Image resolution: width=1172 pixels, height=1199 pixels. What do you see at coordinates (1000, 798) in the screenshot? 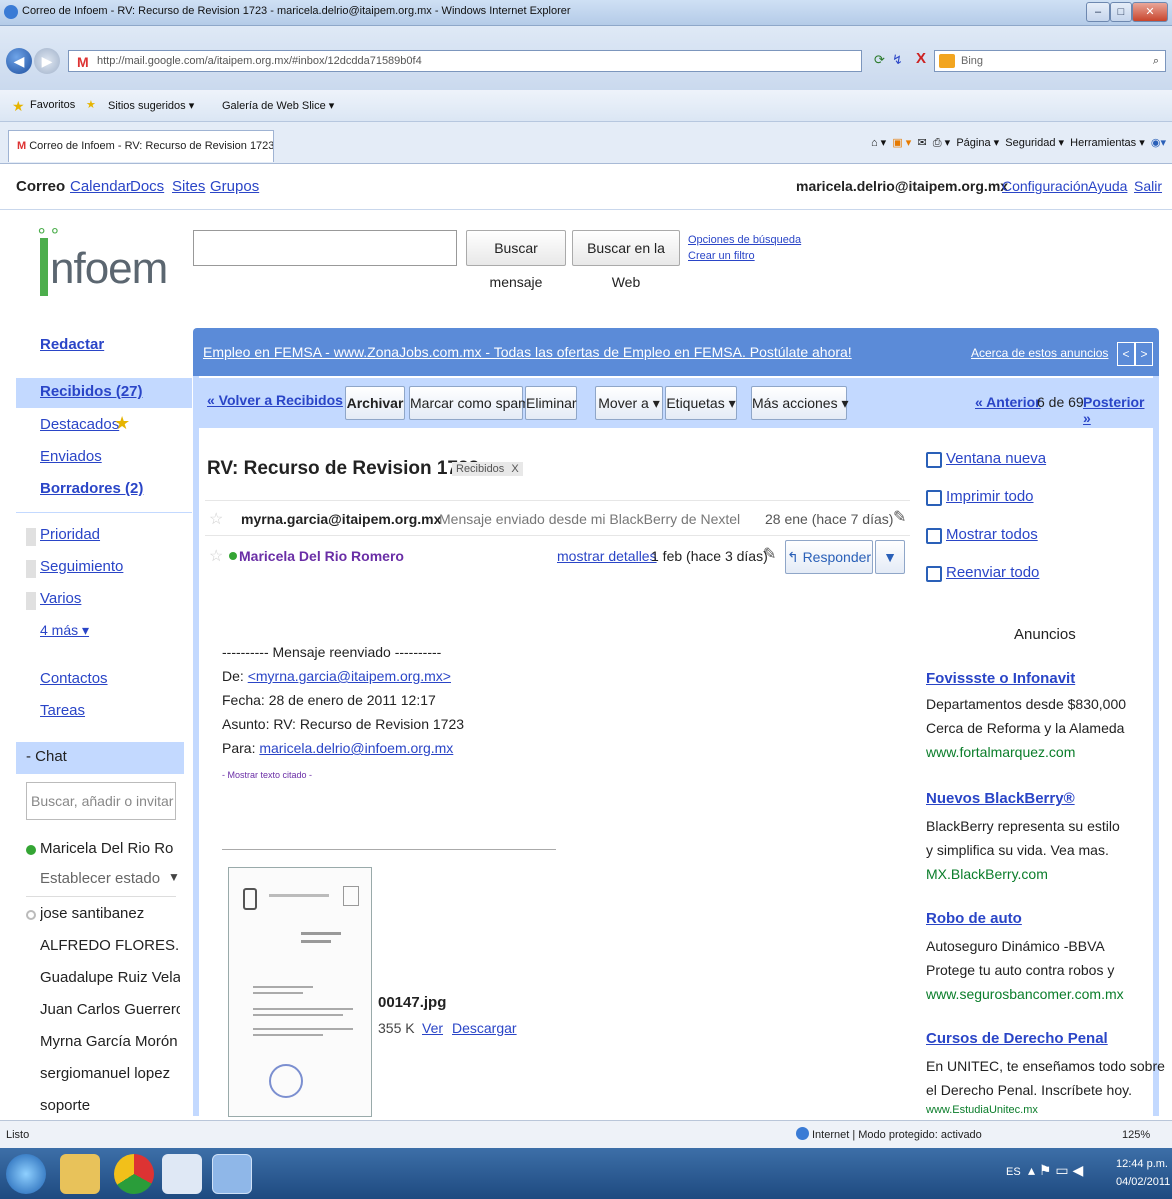
I see `ad-title: Nuevos BlackBerry®` at bounding box center [1000, 798].